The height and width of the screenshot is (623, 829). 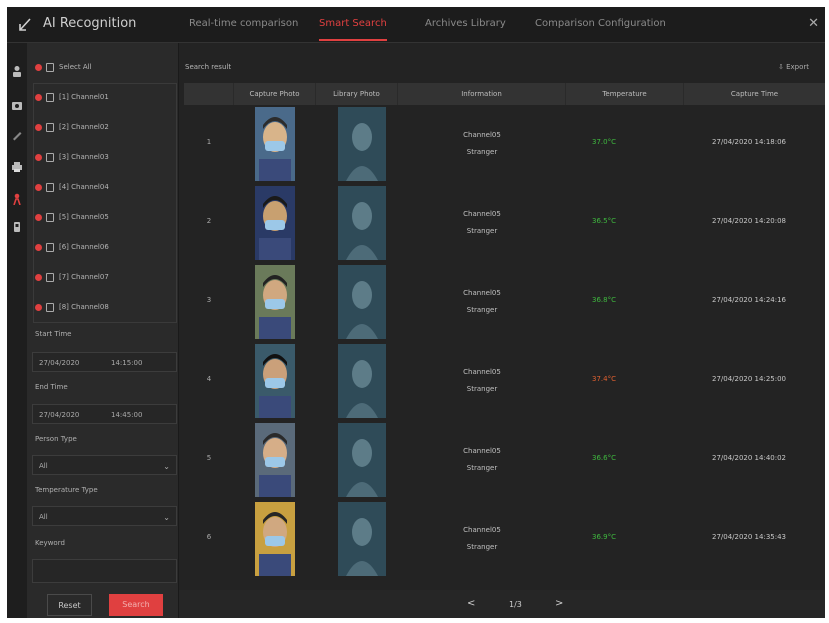 What do you see at coordinates (482, 94) in the screenshot?
I see `column-header-information: Information` at bounding box center [482, 94].